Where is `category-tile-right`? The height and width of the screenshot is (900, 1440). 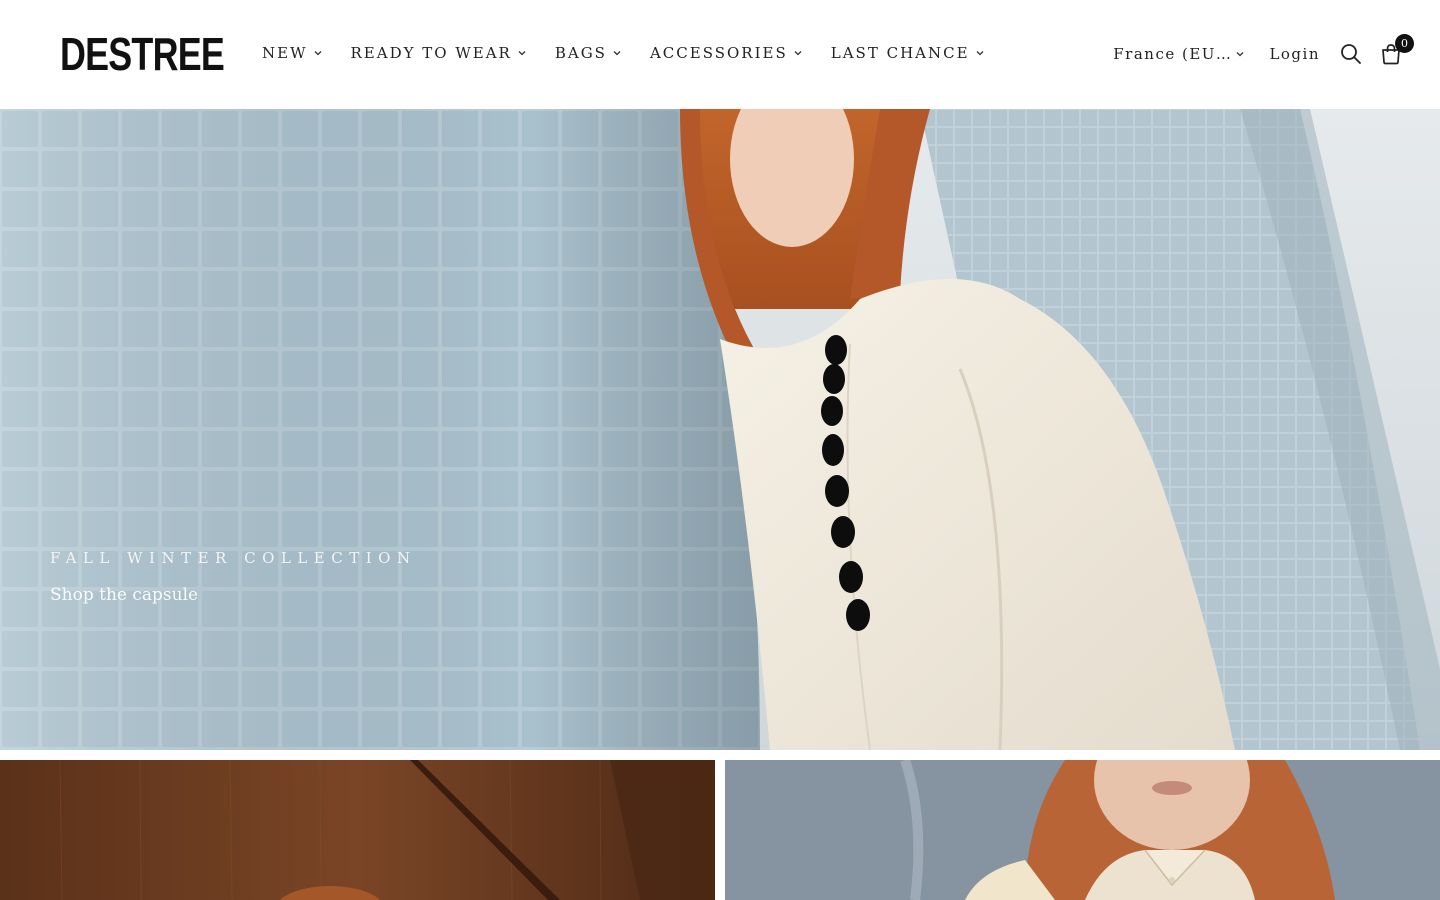 category-tile-right is located at coordinates (1082, 830).